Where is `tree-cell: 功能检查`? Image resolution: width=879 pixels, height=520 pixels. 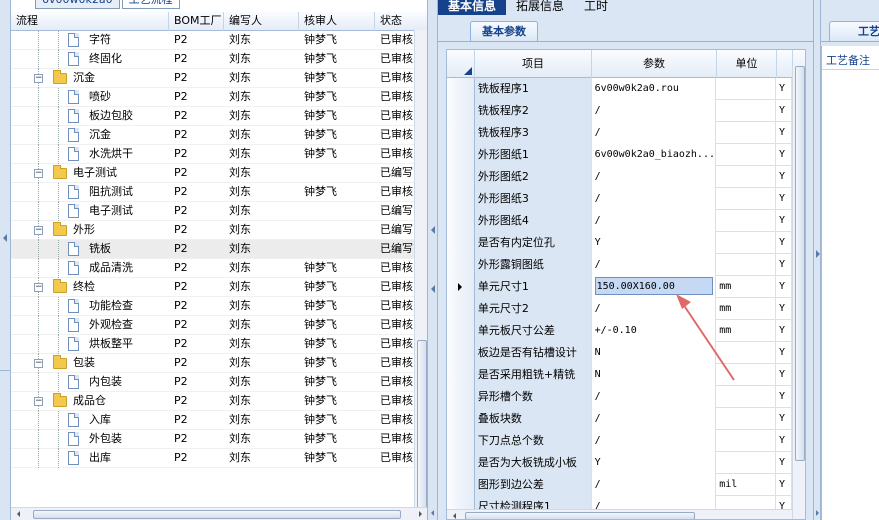
tree-cell: 功能检查 is located at coordinates (90, 306).